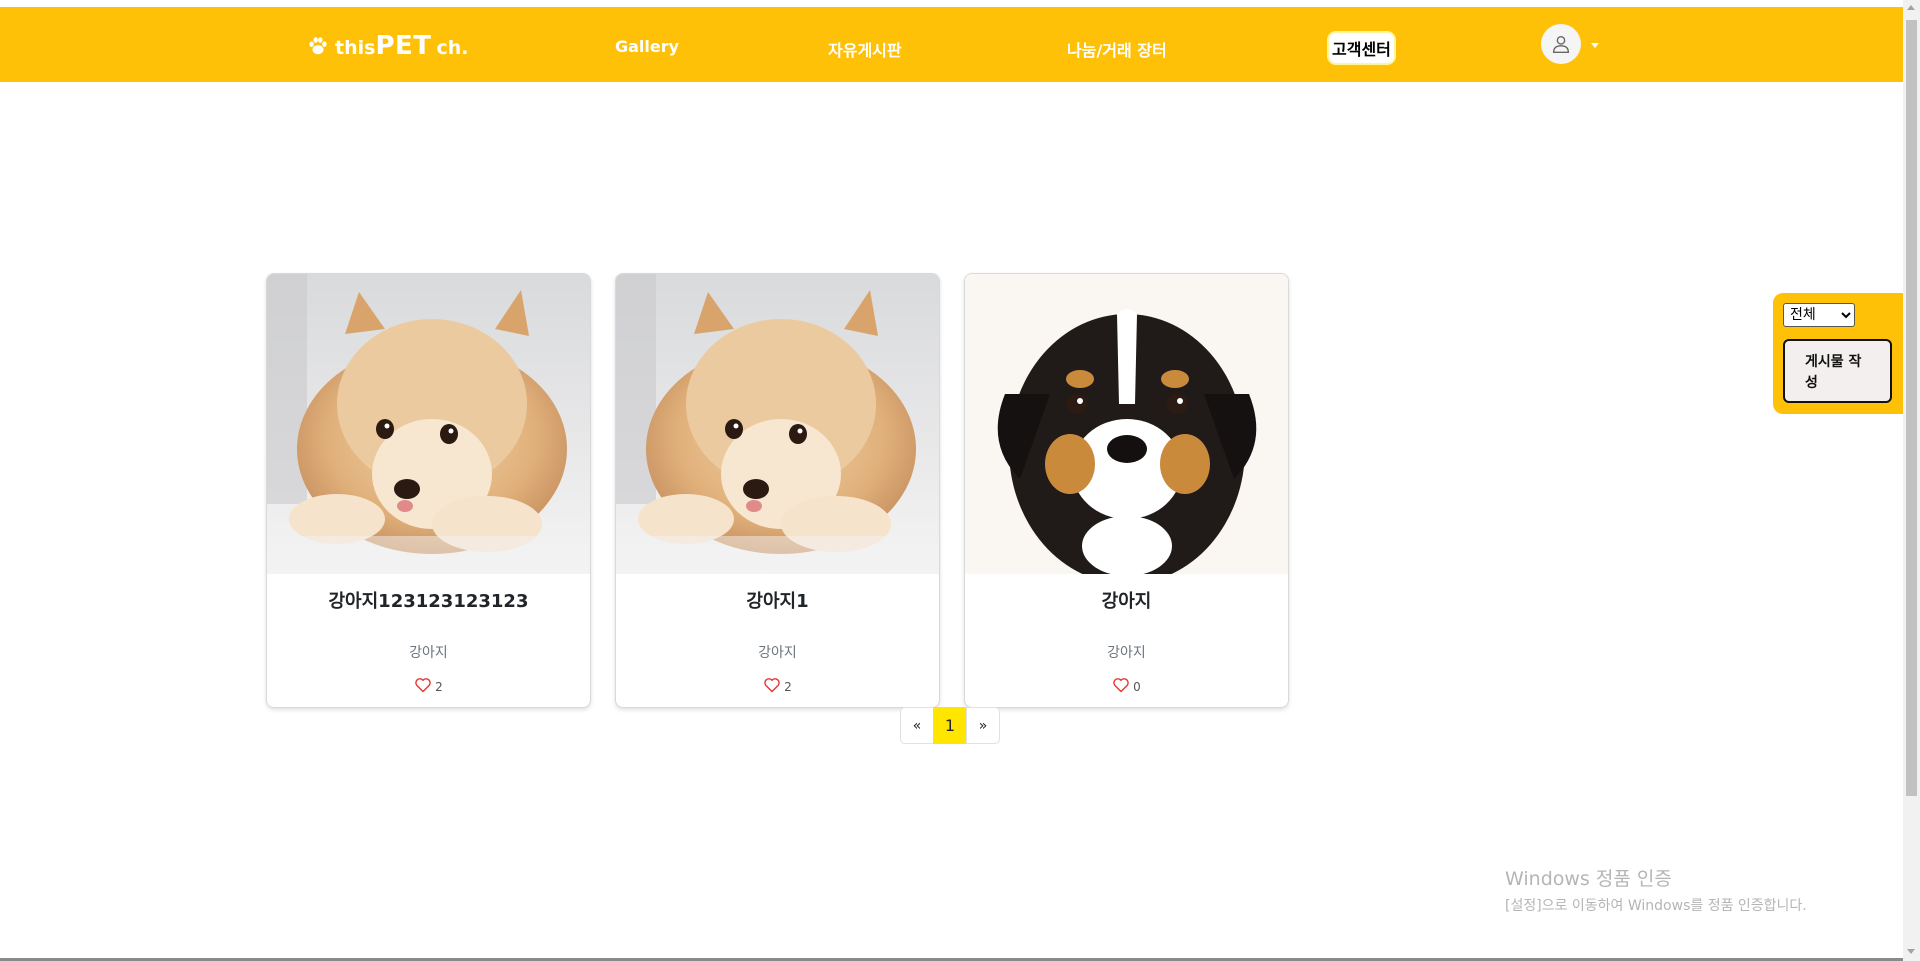 The image size is (1920, 961). I want to click on card-likes: 0, so click(1126, 685).